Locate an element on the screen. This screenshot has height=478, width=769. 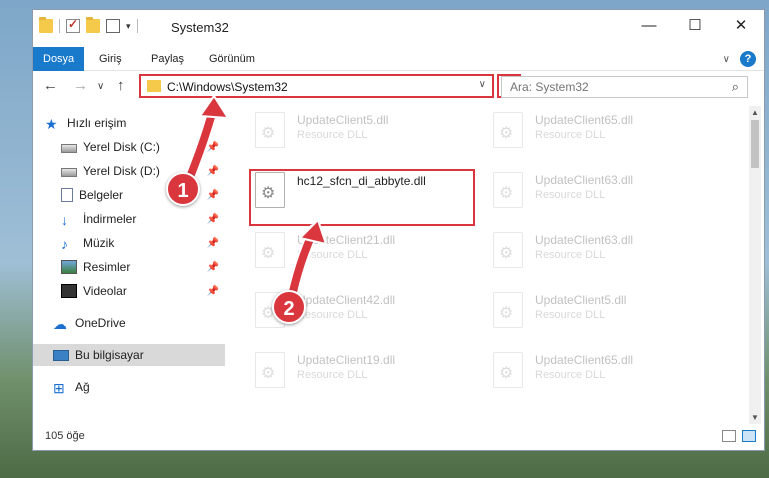
sidebar-item-label: Resimler is located at coordinates (107, 267).